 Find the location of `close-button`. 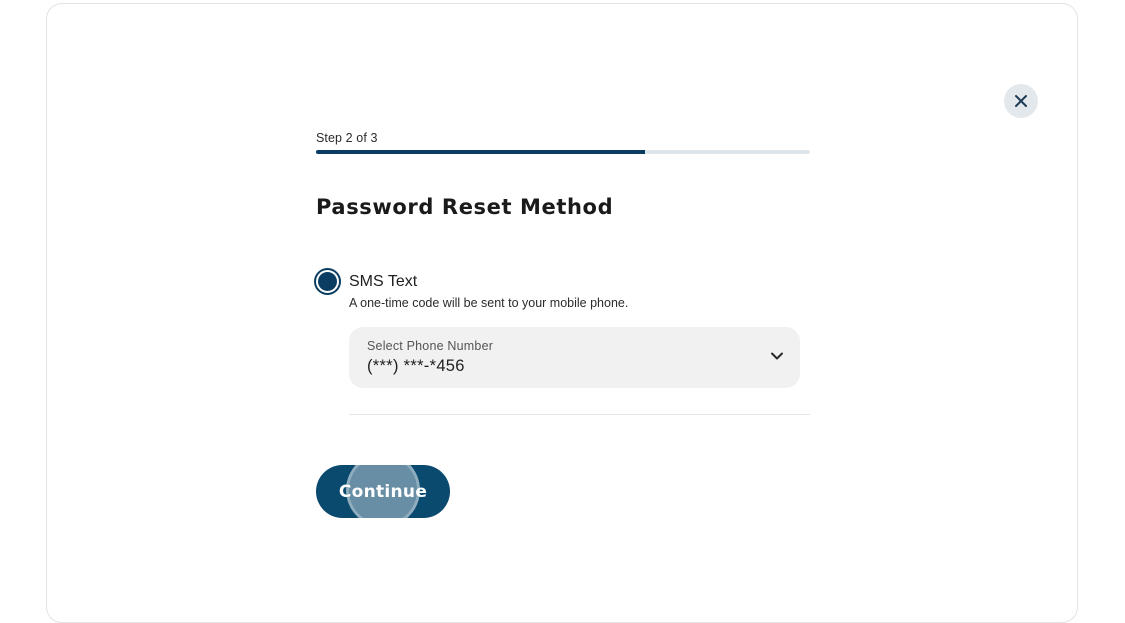

close-button is located at coordinates (1021, 101).